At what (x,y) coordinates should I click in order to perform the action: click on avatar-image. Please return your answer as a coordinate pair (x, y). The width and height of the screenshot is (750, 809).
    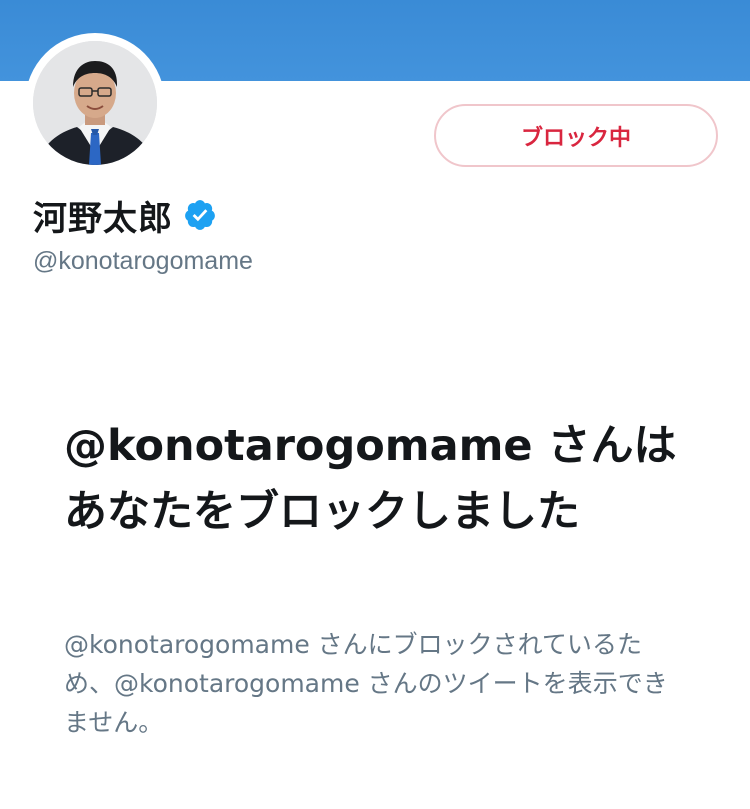
    Looking at the image, I should click on (95, 103).